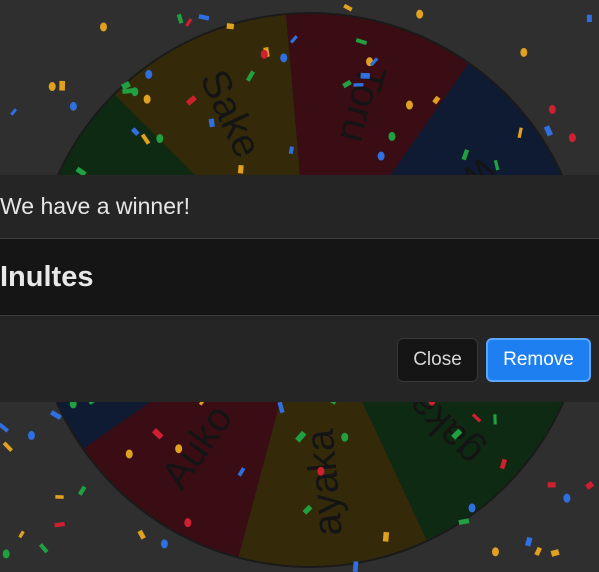 This screenshot has height=572, width=599. I want to click on modal-title: We have a winner!, so click(95, 206).